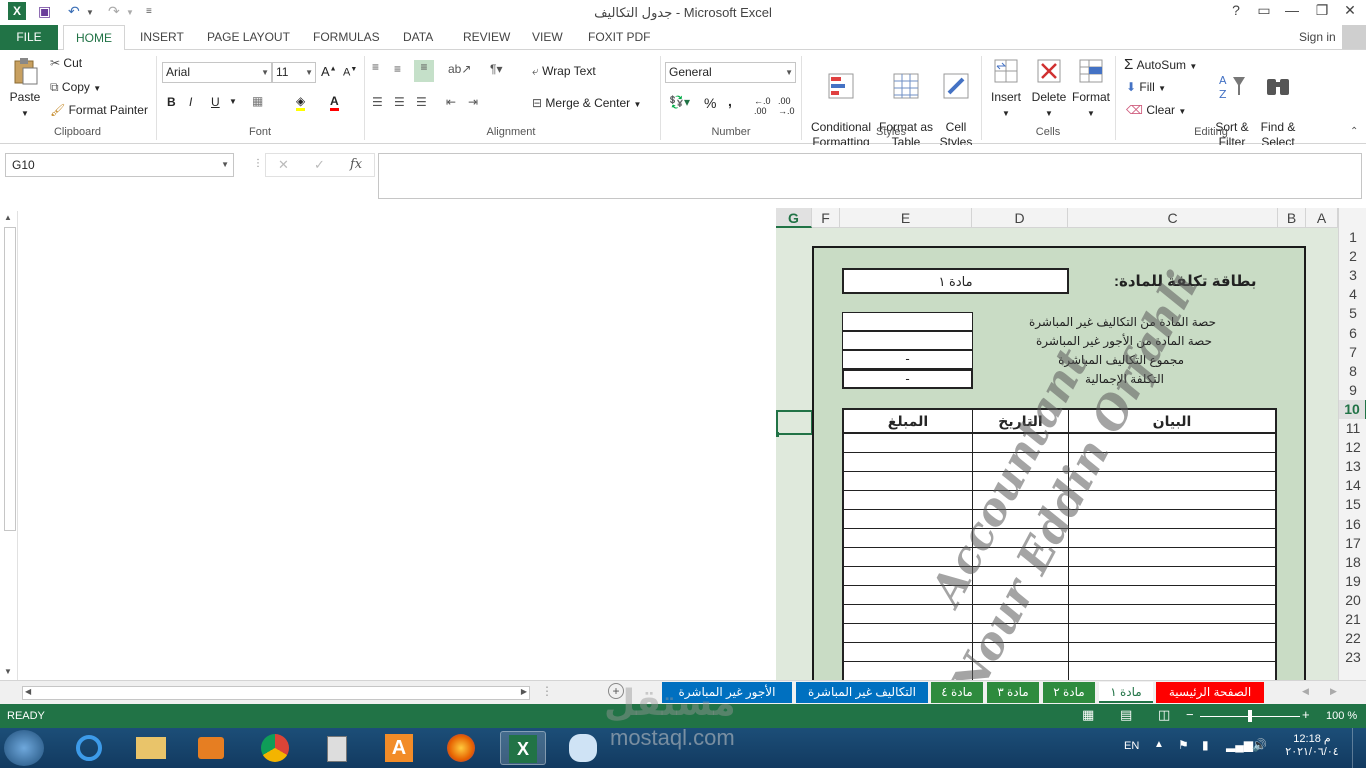 The height and width of the screenshot is (768, 1366). Describe the element at coordinates (459, 69) in the screenshot. I see `orientation-icon: ab↗` at that location.